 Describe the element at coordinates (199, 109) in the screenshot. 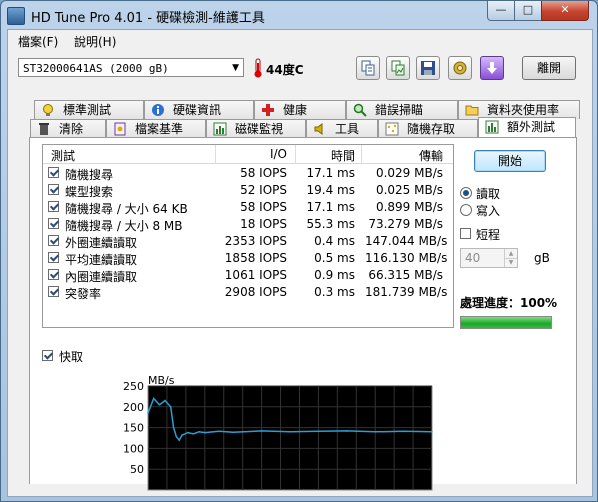

I see `tab-drive-info: 硬碟資訊` at that location.